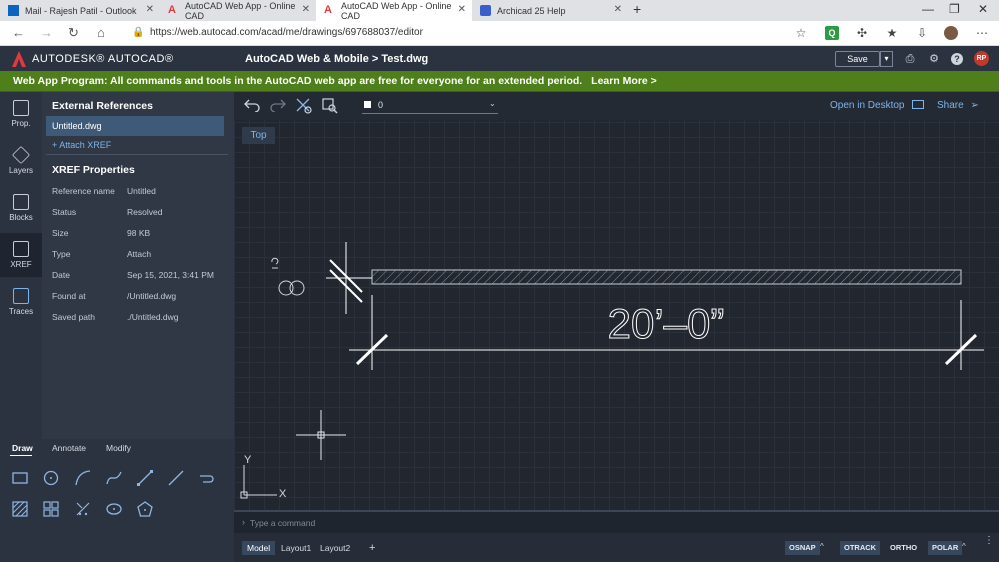  I want to click on panel-title: External References, so click(102, 106).